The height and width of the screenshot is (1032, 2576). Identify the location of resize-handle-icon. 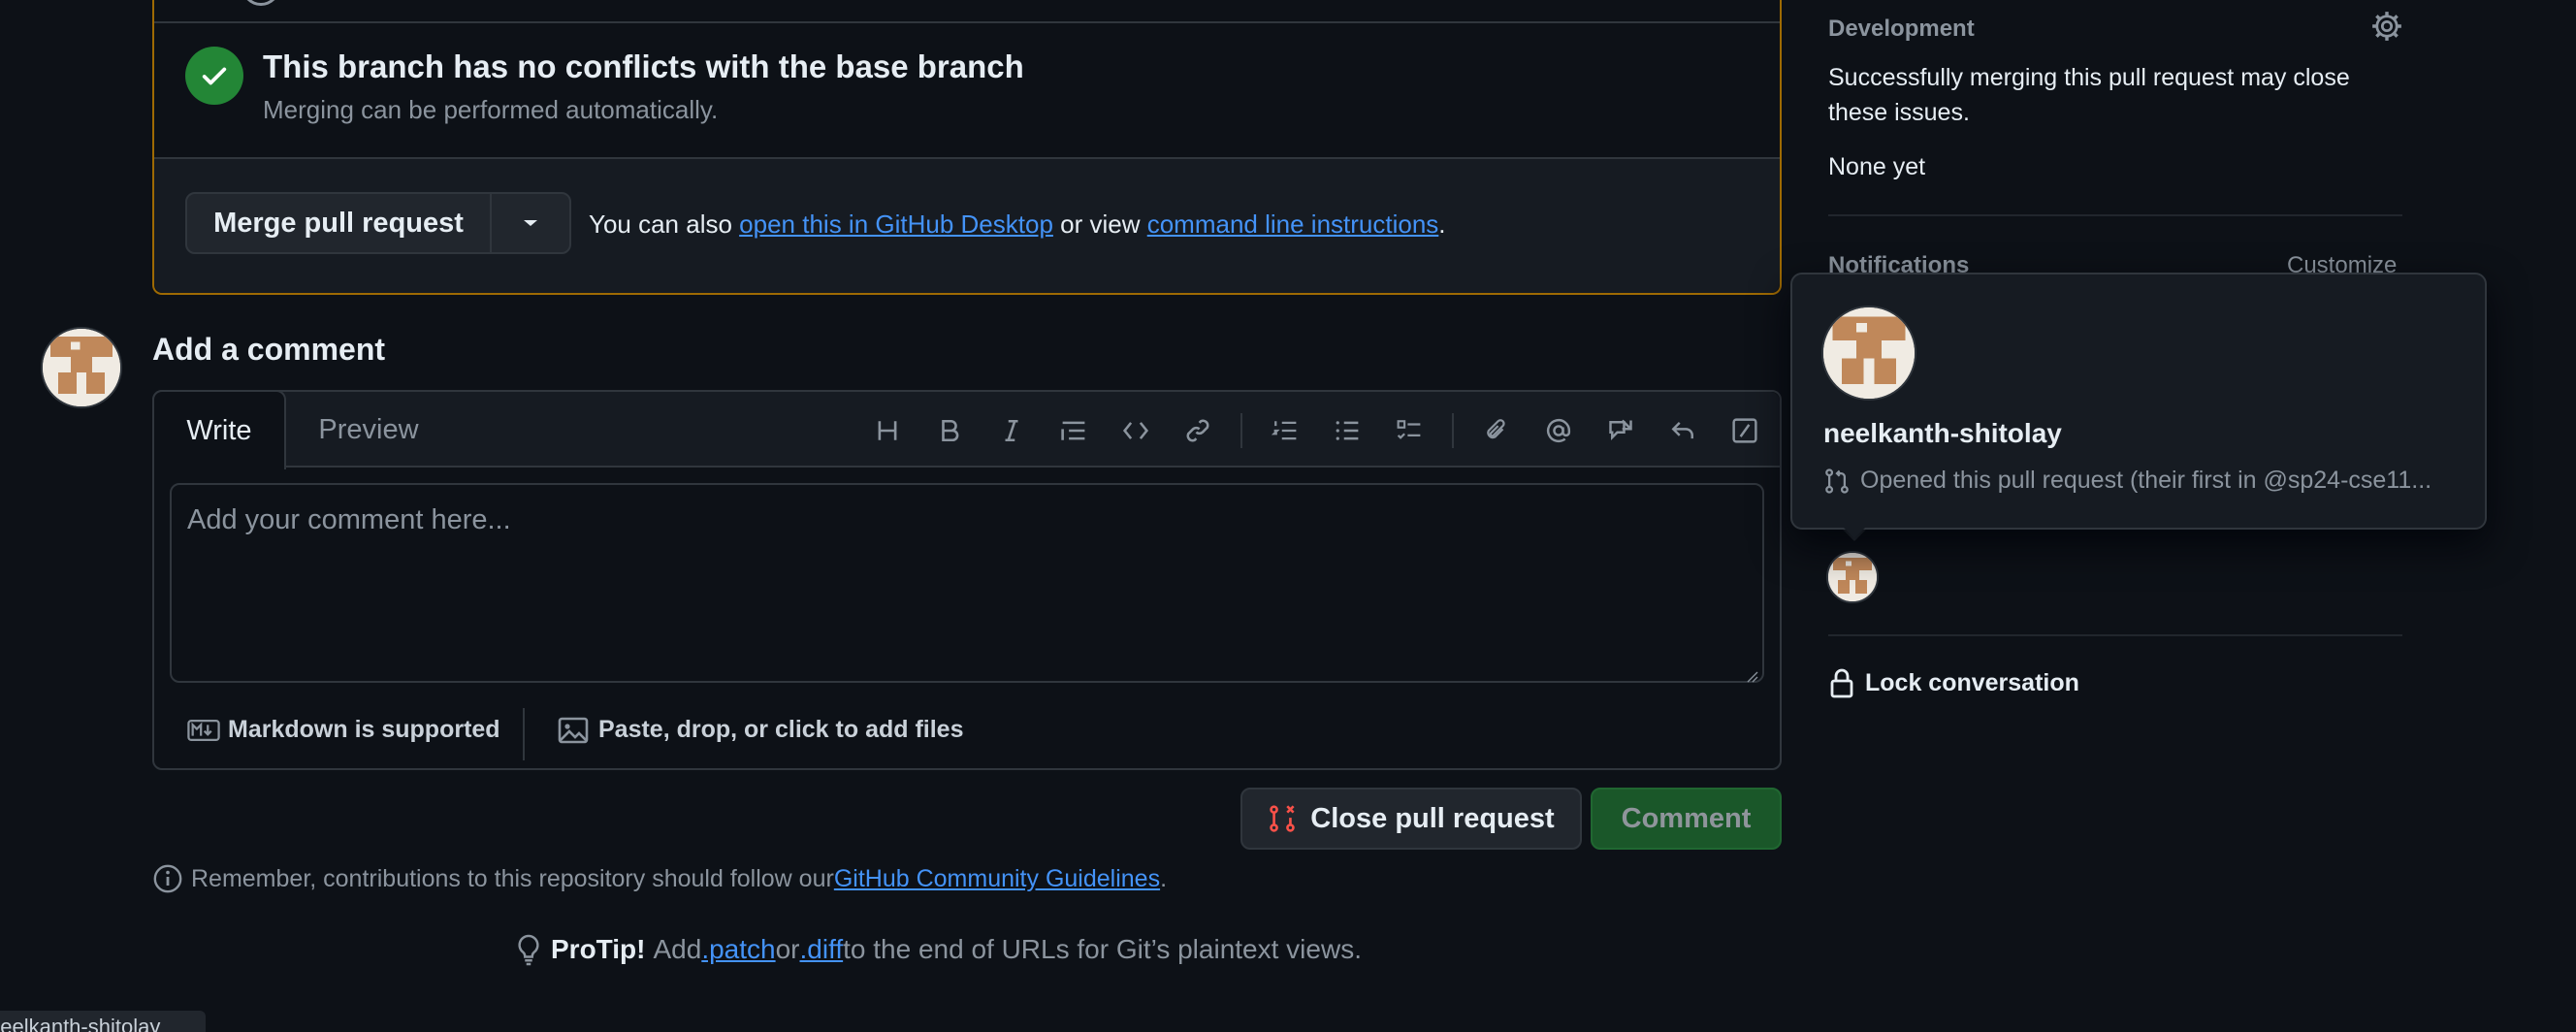
(1751, 678).